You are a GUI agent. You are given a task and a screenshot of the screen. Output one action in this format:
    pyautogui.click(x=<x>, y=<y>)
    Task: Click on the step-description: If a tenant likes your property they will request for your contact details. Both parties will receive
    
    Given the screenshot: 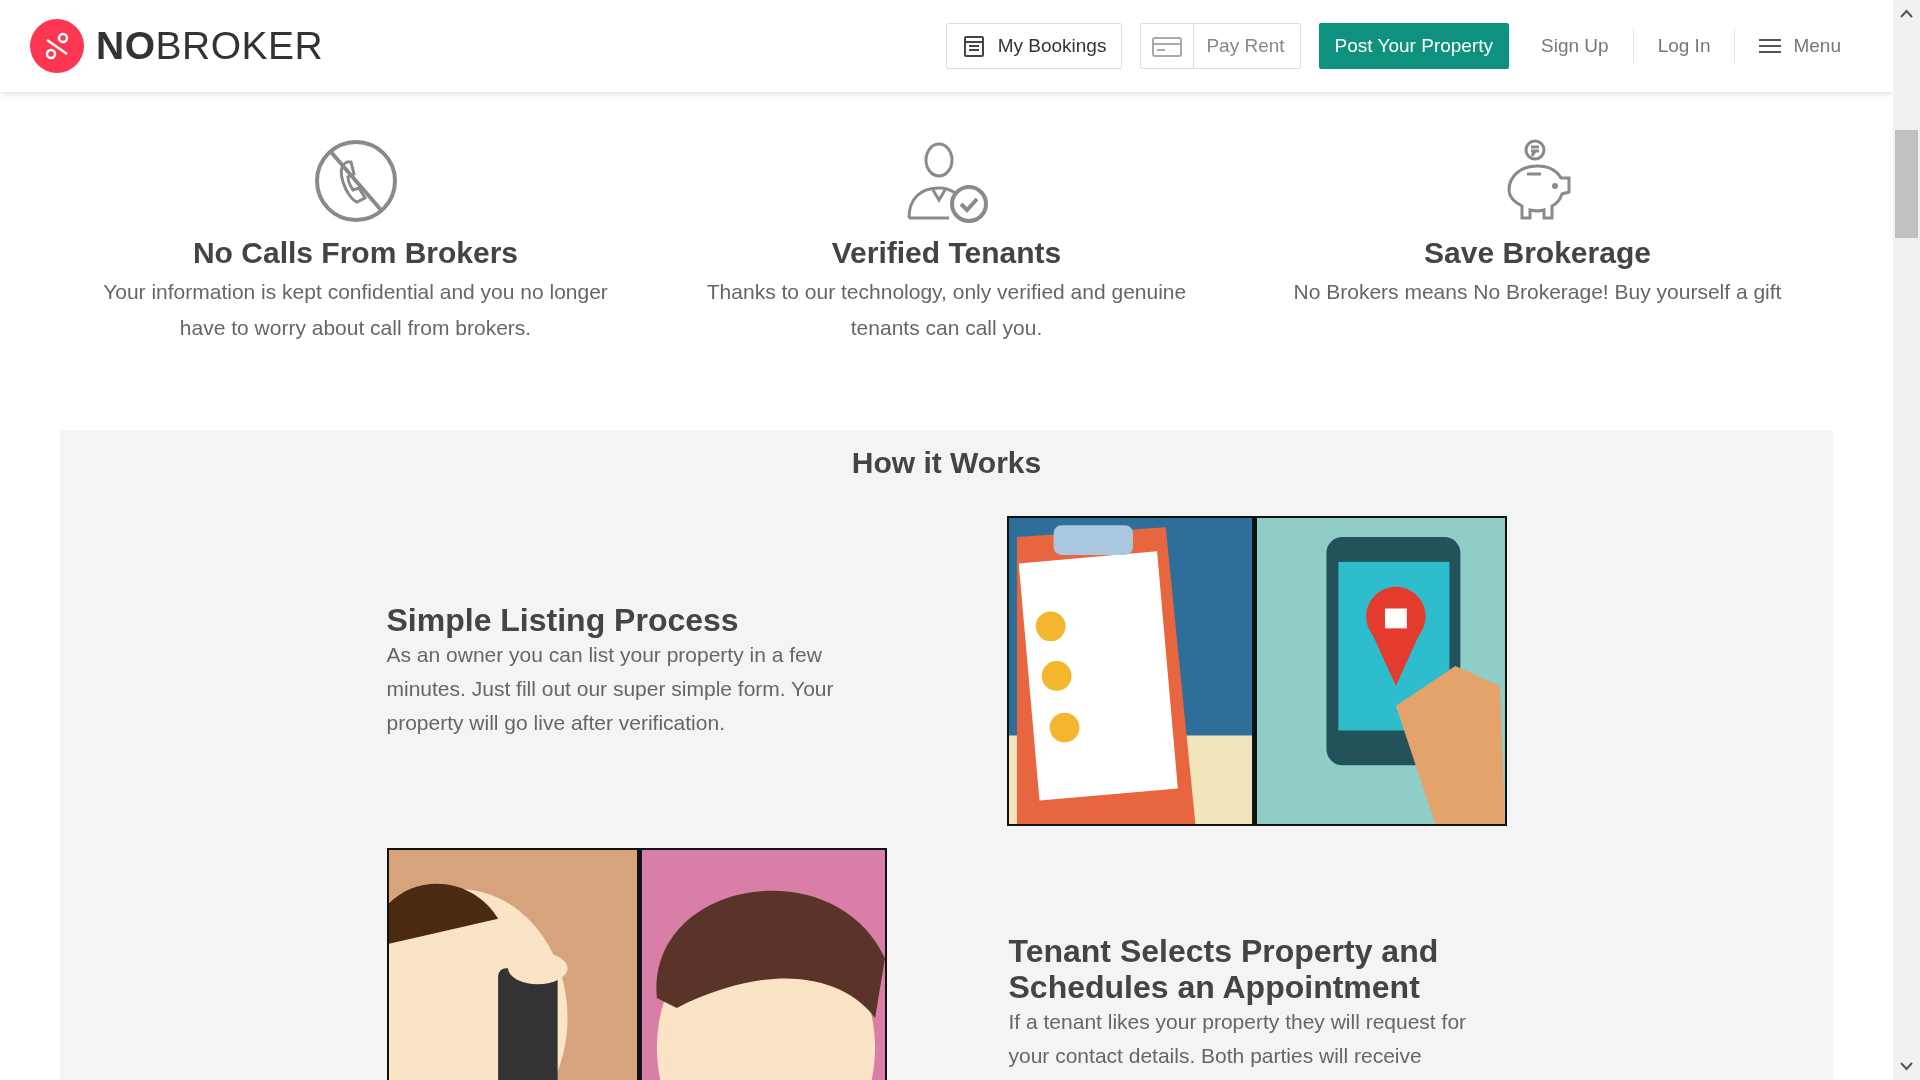 What is the action you would take?
    pyautogui.click(x=1238, y=1039)
    